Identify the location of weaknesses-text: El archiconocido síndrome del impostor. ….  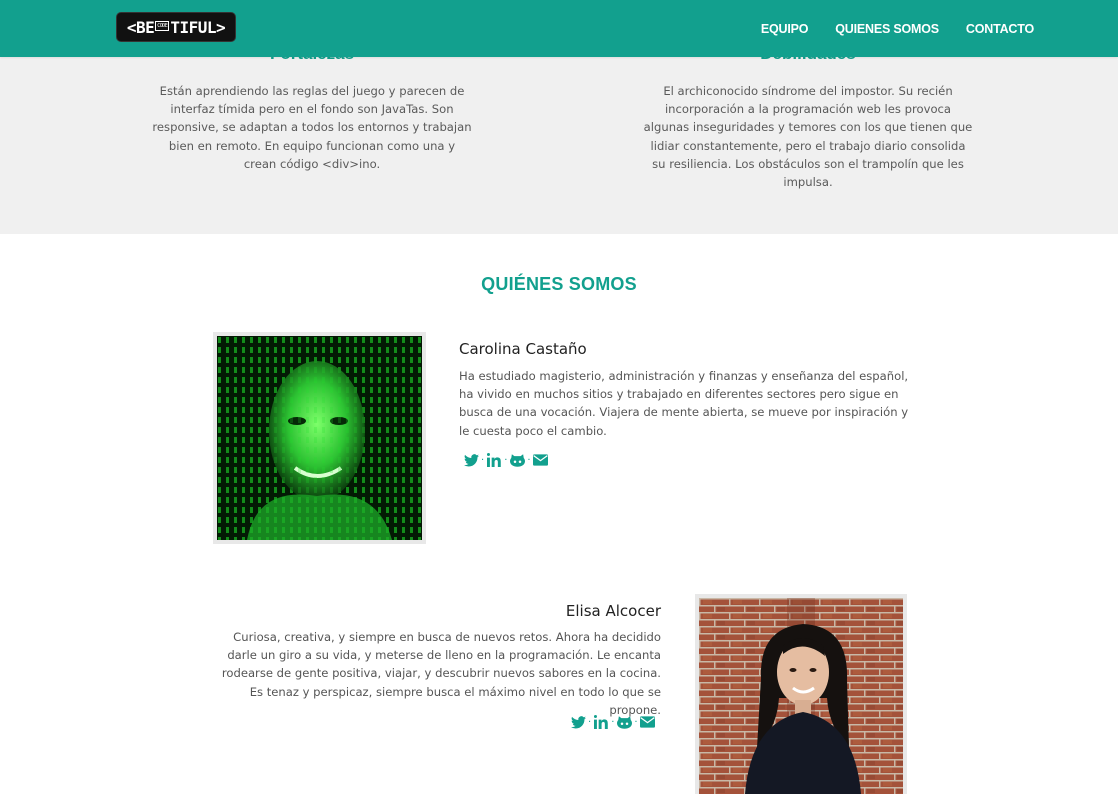
(808, 137).